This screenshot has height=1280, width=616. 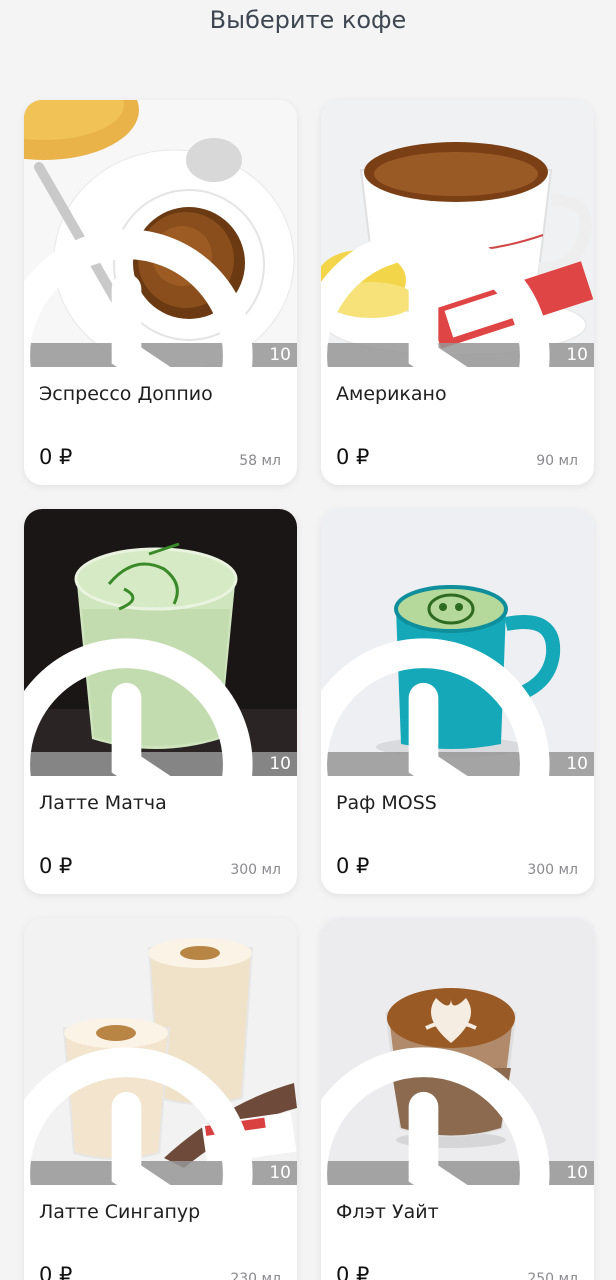 I want to click on product-volume: 250 мл, so click(x=552, y=1275).